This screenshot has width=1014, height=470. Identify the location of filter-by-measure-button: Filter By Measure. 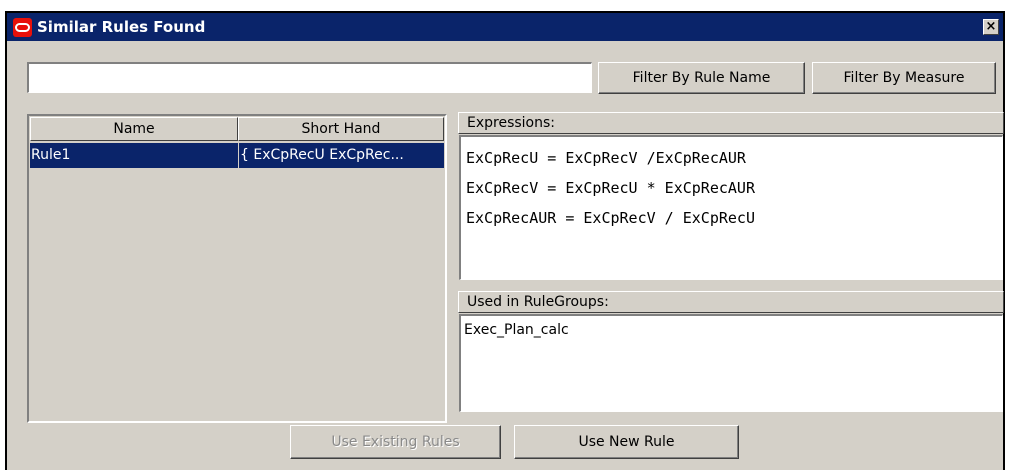
(904, 78).